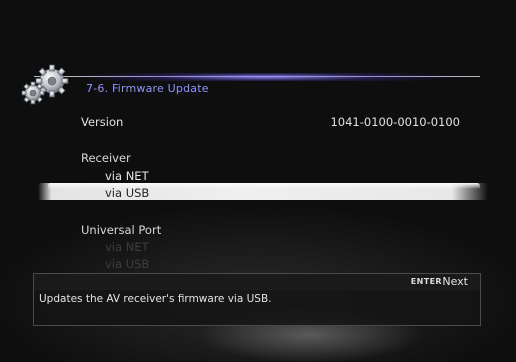 The image size is (516, 362). I want to click on title-bar: 7-6. Firmware Update, so click(257, 86).